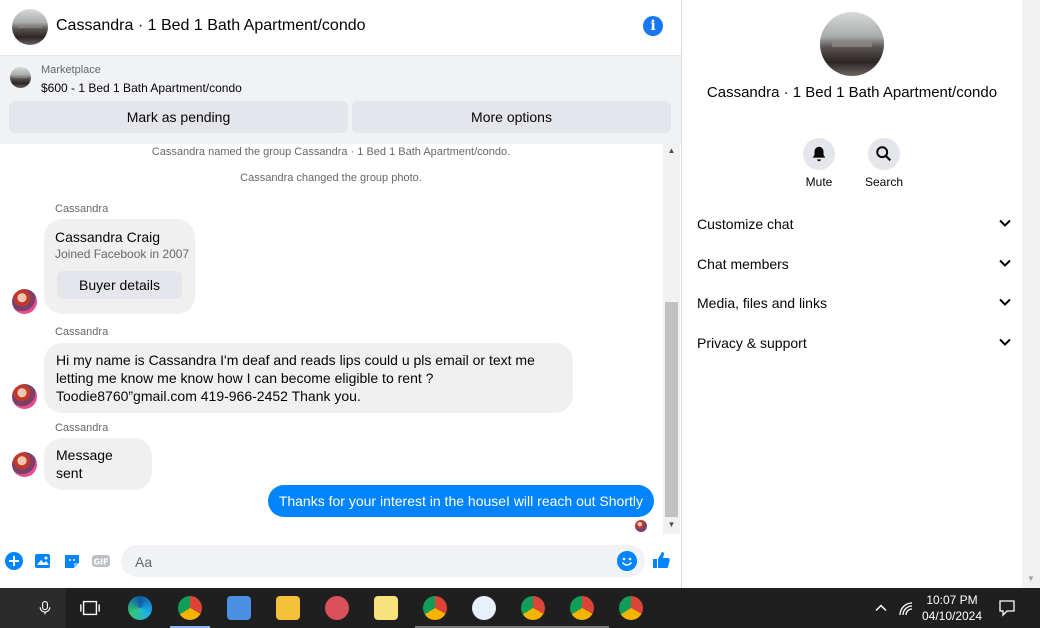 The image size is (1040, 628). Describe the element at coordinates (33, 608) in the screenshot. I see `taskbar-search-area` at that location.